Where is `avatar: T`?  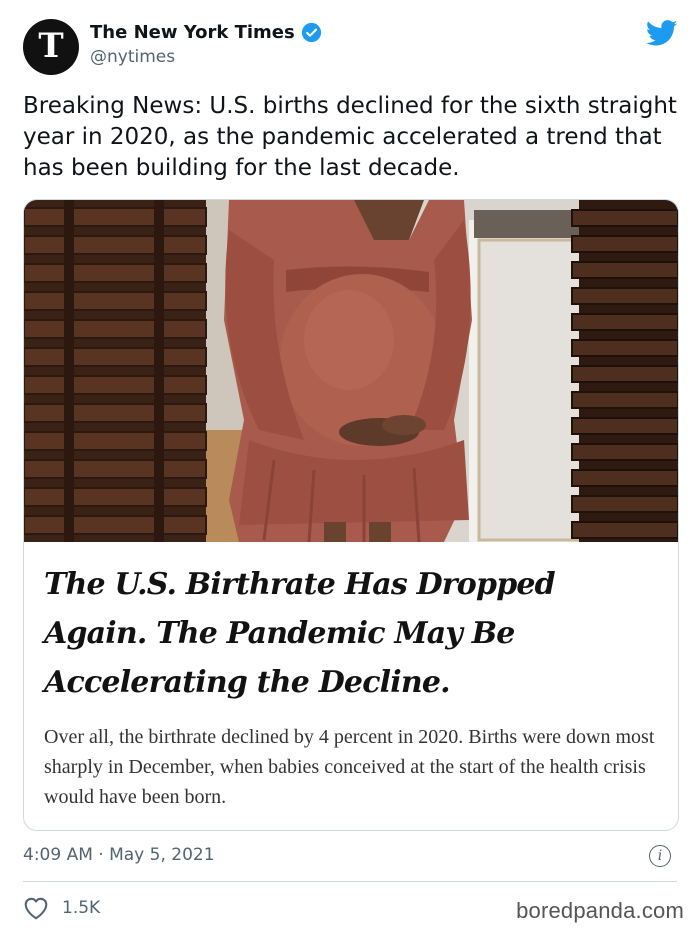 avatar: T is located at coordinates (51, 47).